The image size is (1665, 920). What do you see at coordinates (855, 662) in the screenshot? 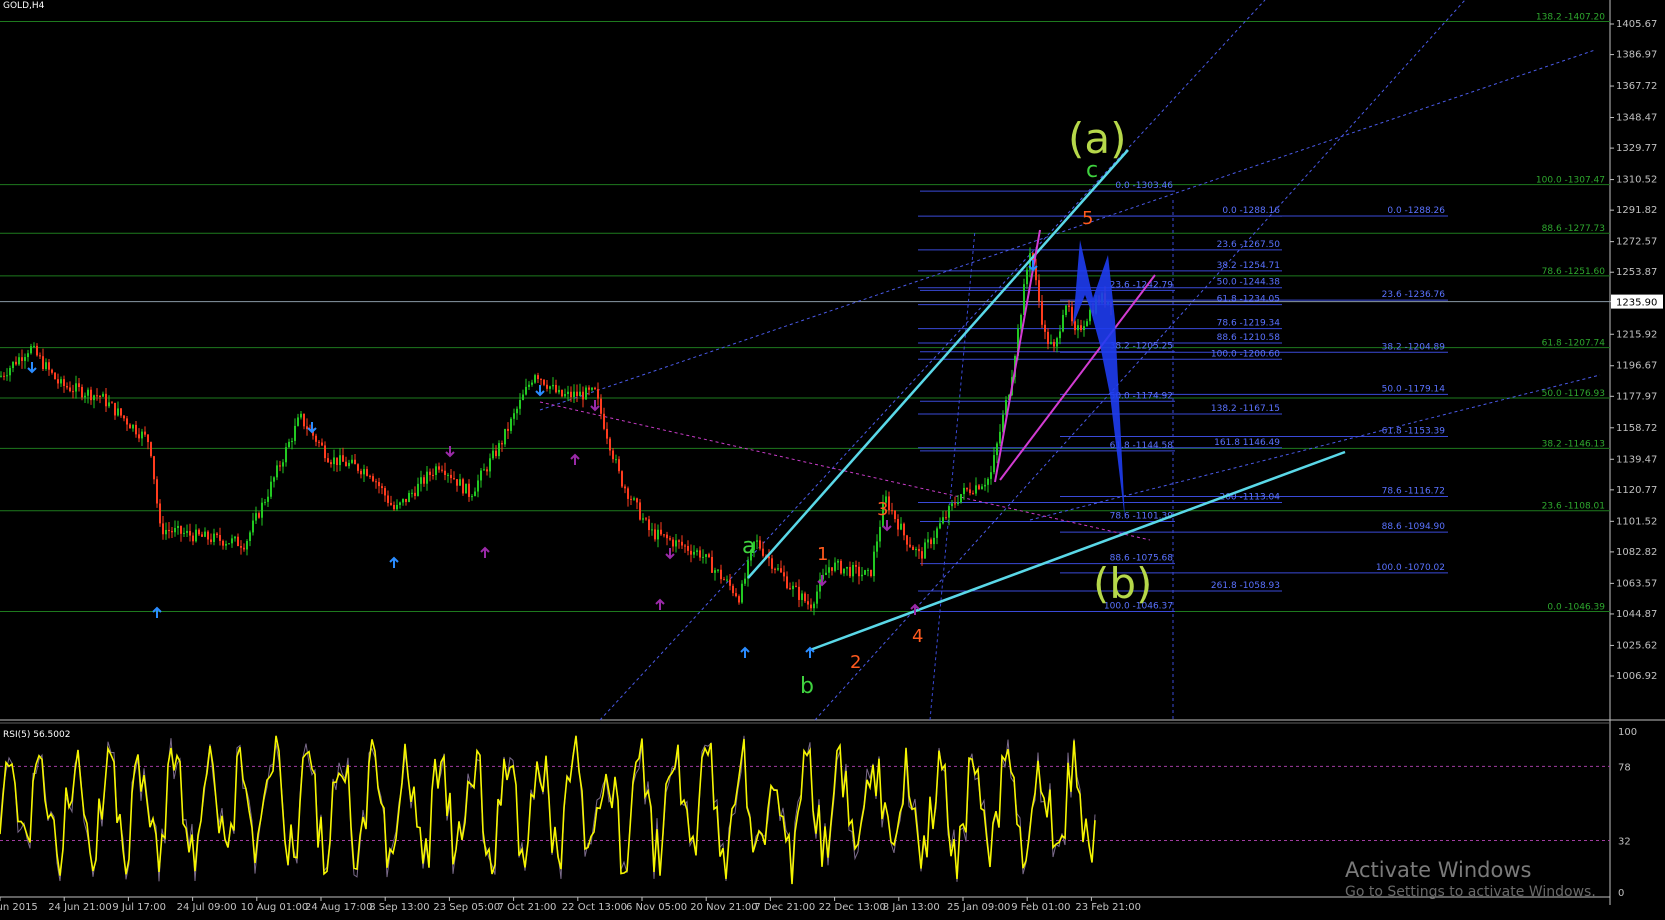
I see `wave-label-2: 2` at bounding box center [855, 662].